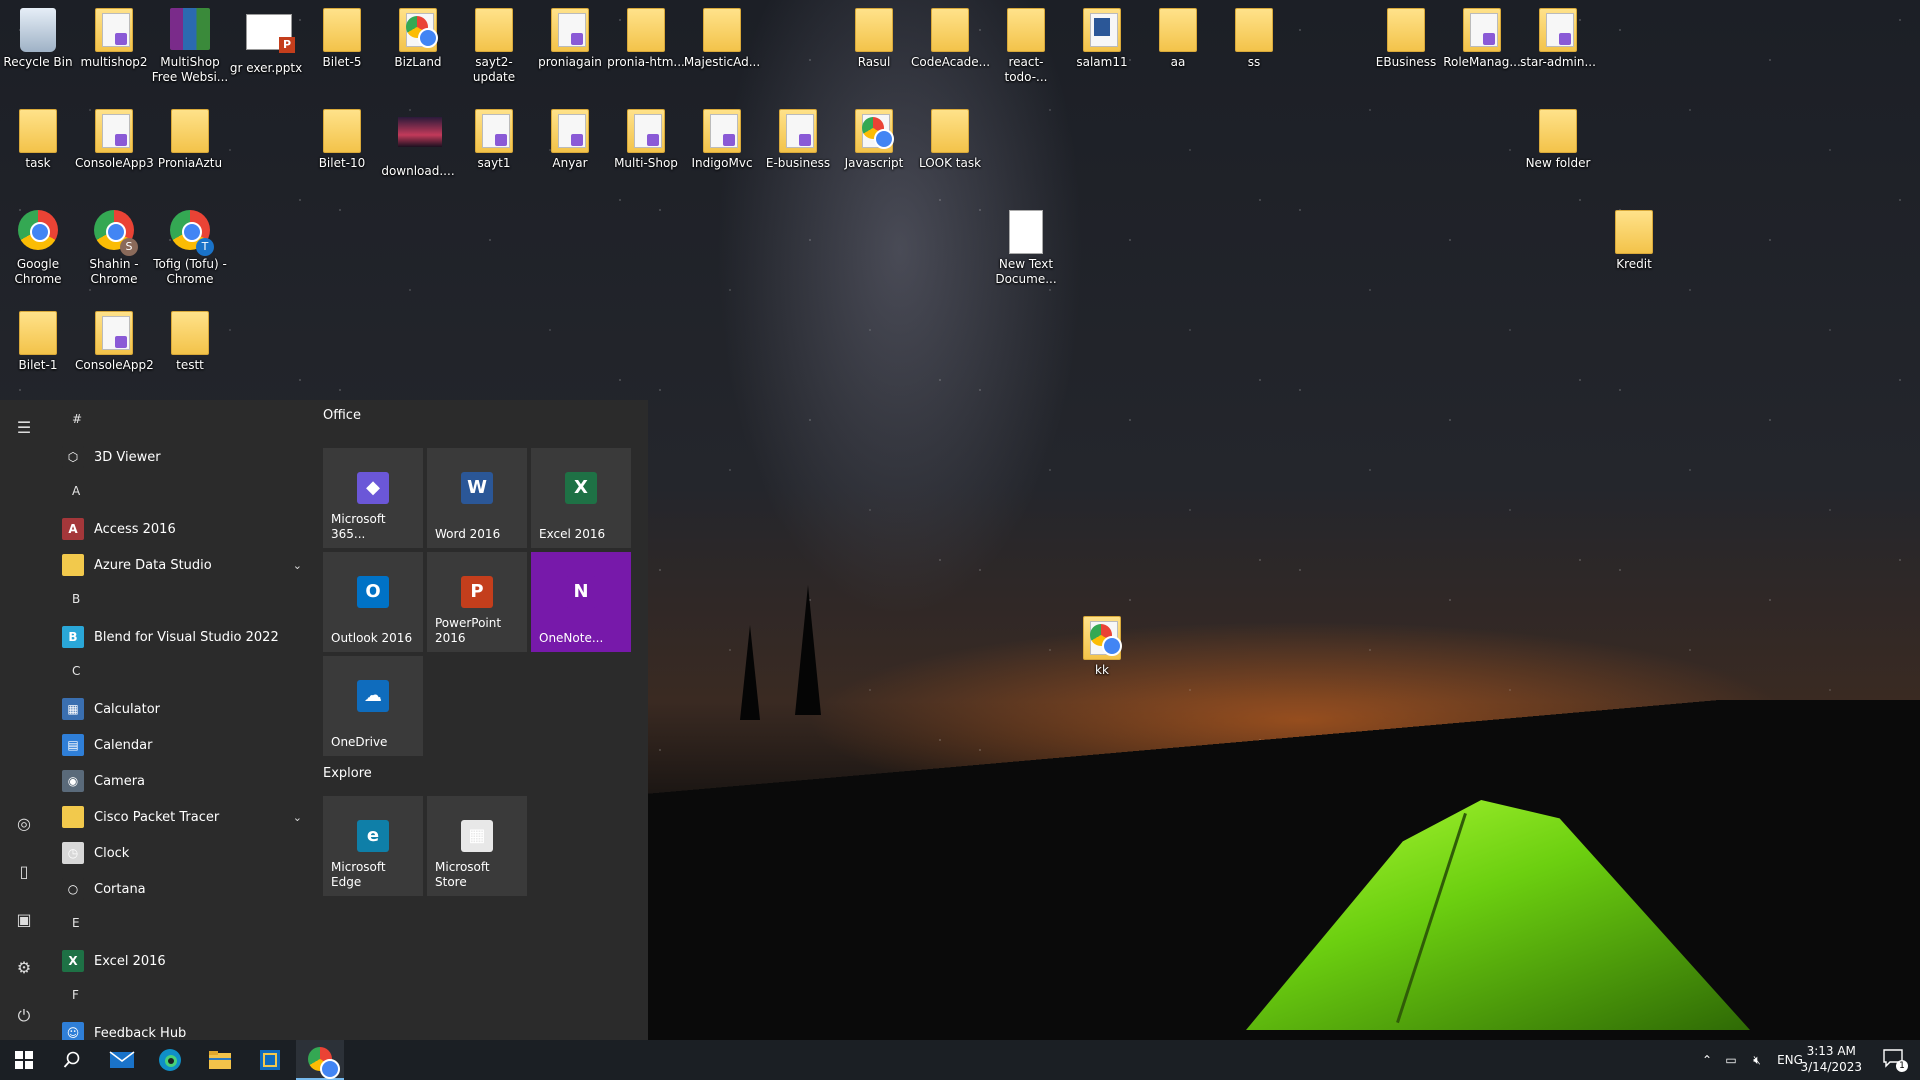  Describe the element at coordinates (76, 671) in the screenshot. I see `app-list-letter-header: C` at that location.